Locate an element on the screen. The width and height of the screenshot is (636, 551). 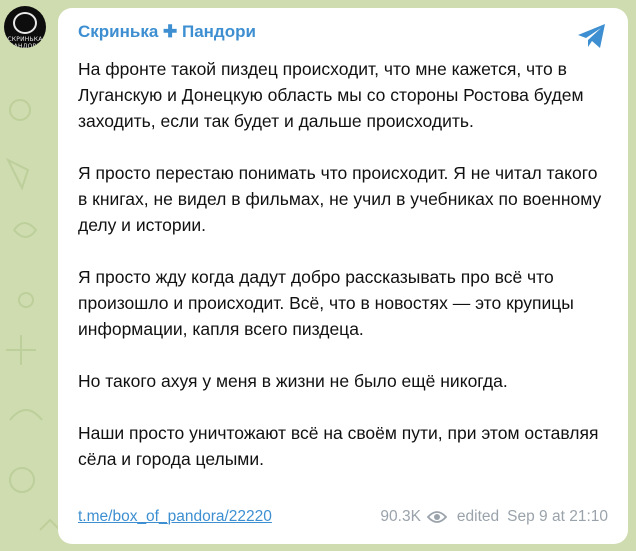
pandora-logo-icon is located at coordinates (25, 23).